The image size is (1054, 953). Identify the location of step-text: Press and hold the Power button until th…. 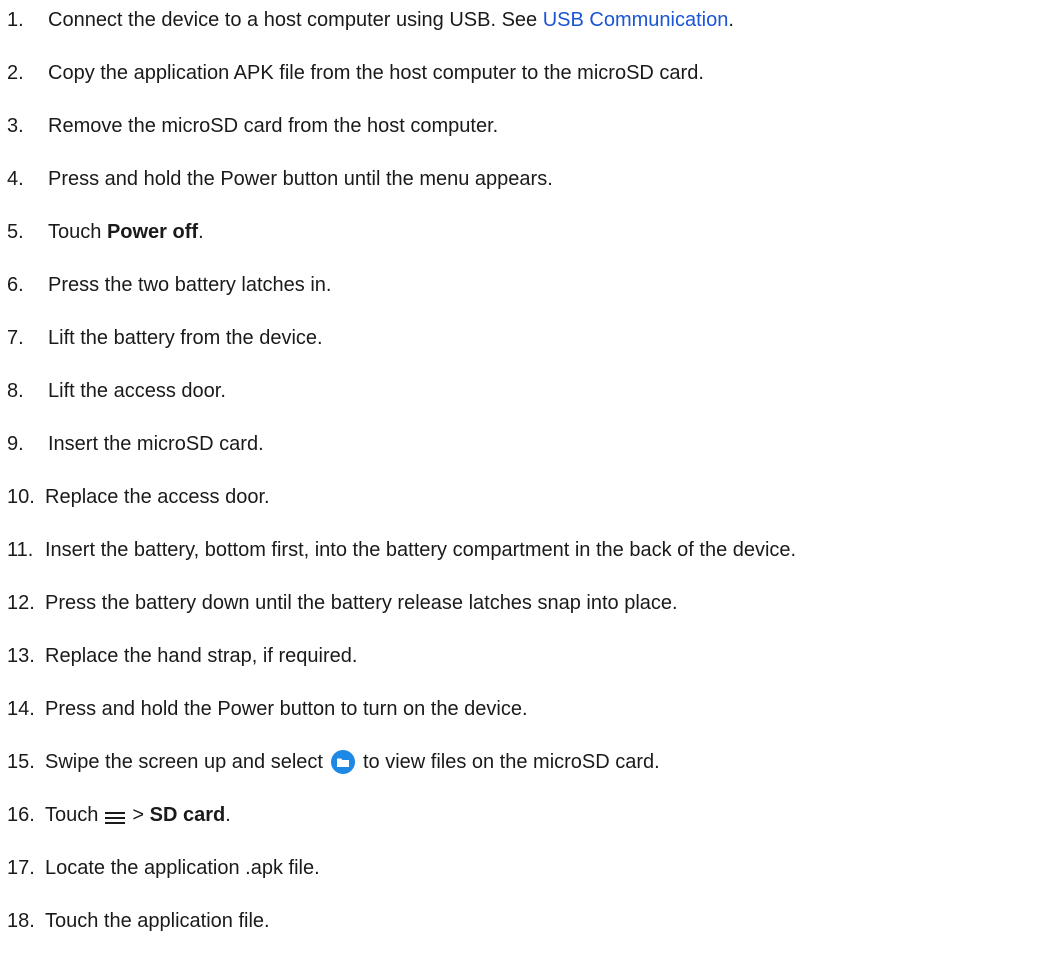
(300, 179).